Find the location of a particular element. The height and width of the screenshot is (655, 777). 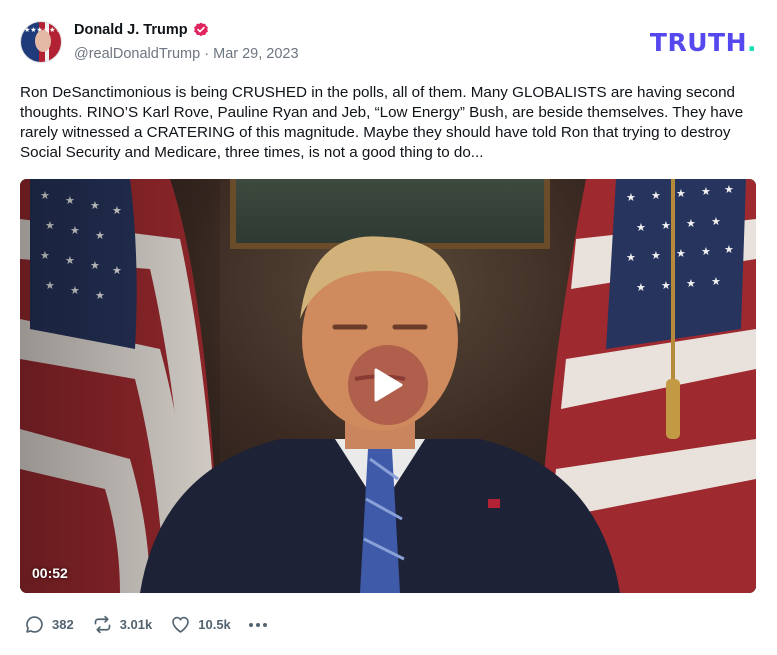

play-icon is located at coordinates (388, 385).